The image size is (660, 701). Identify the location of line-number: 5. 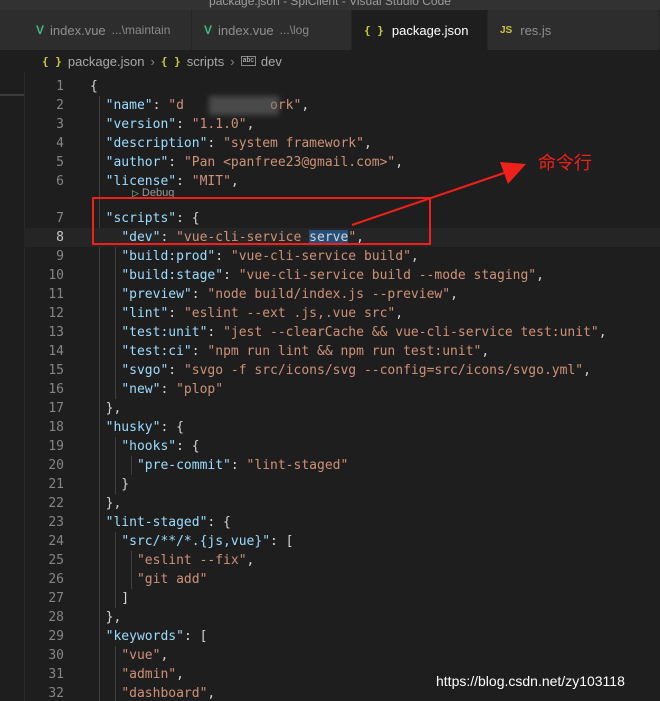
(60, 162).